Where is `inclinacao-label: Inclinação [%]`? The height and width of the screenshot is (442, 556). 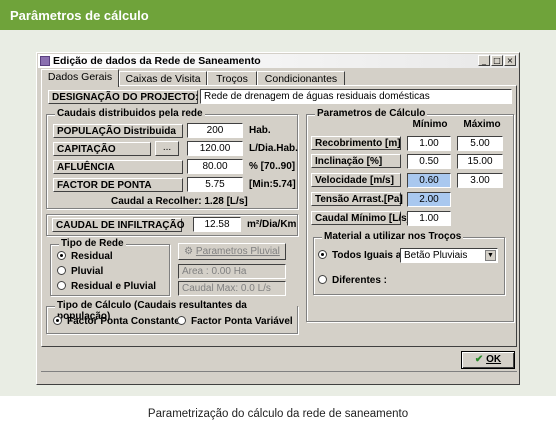
inclinacao-label: Inclinação [%] is located at coordinates (356, 161).